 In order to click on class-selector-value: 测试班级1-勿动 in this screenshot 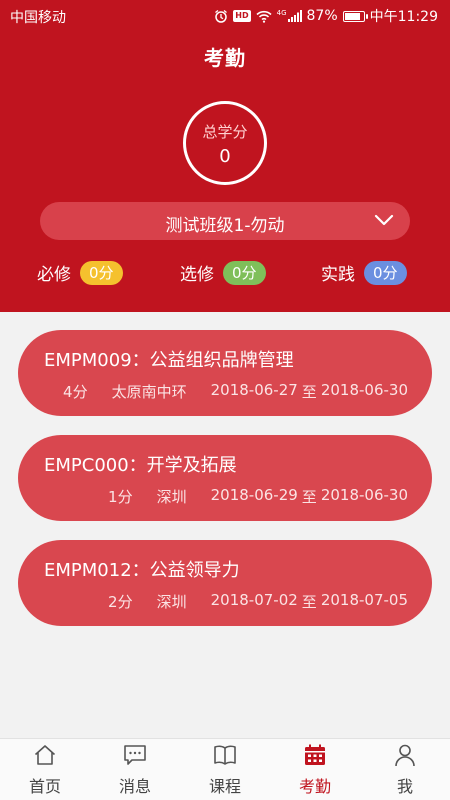, I will do `click(225, 226)`.